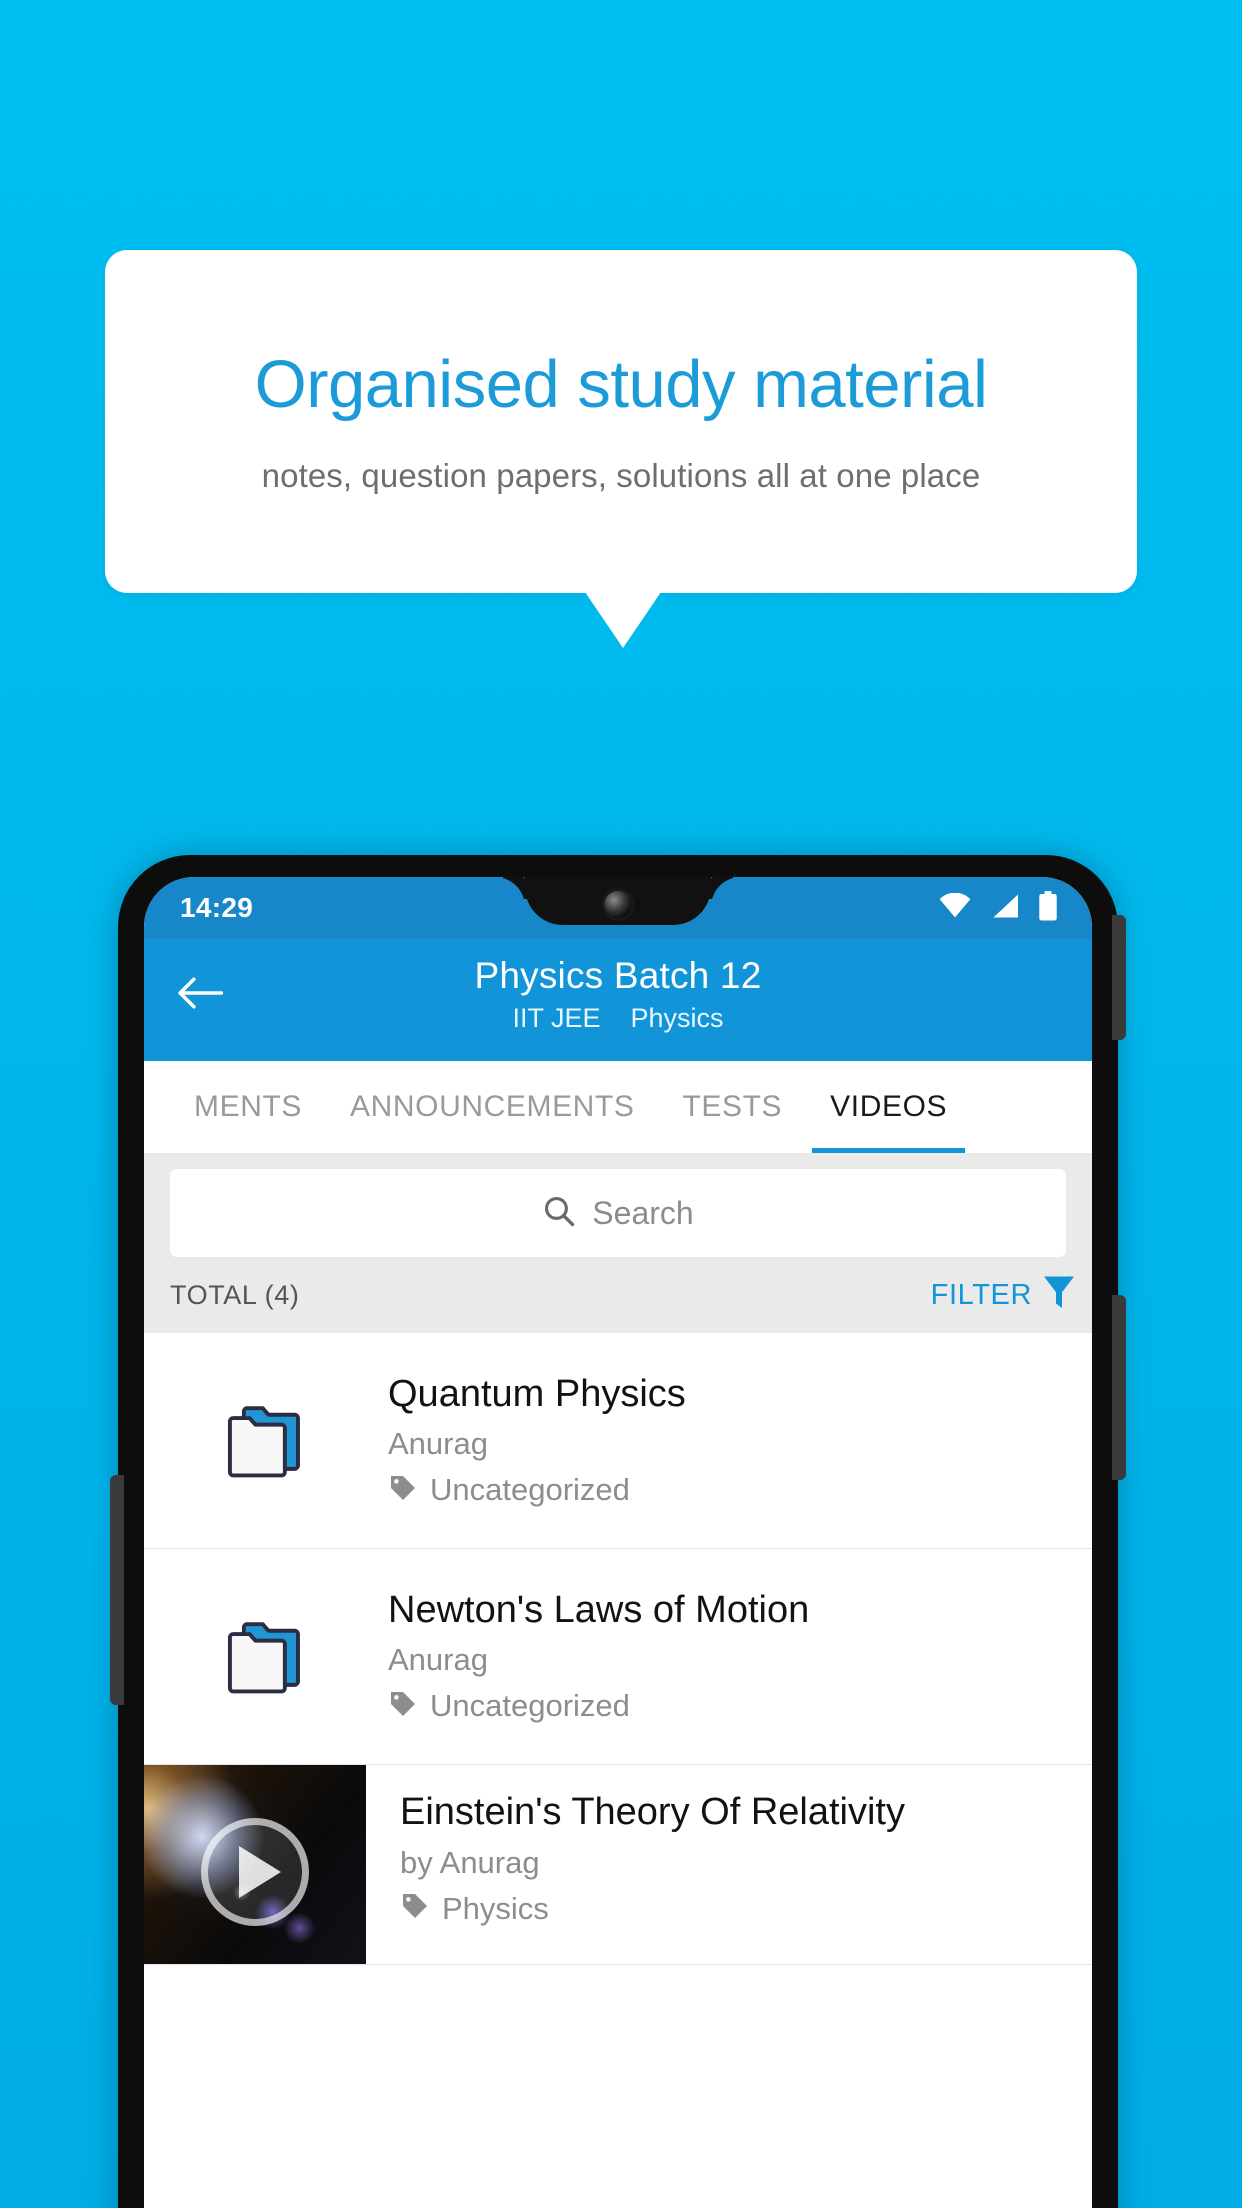  What do you see at coordinates (492, 1107) in the screenshot?
I see `tab-announcements: ANNOUNCEMENTS` at bounding box center [492, 1107].